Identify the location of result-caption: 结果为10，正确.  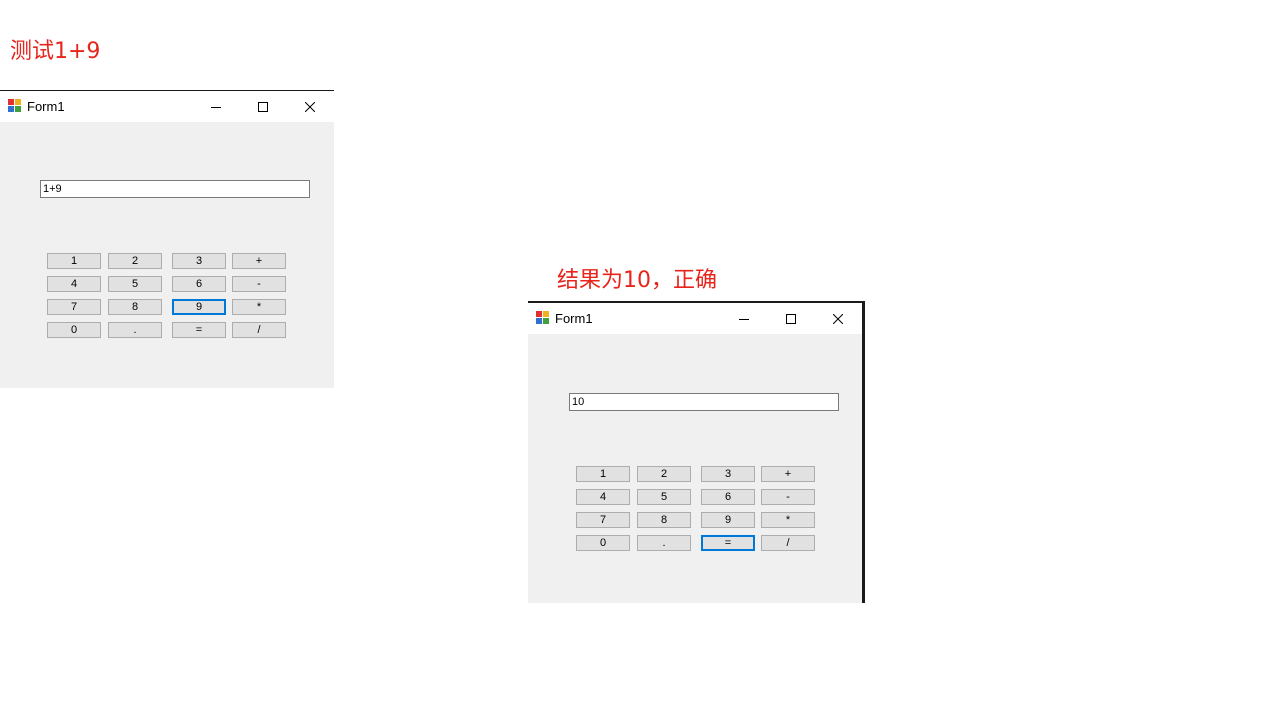
(637, 280).